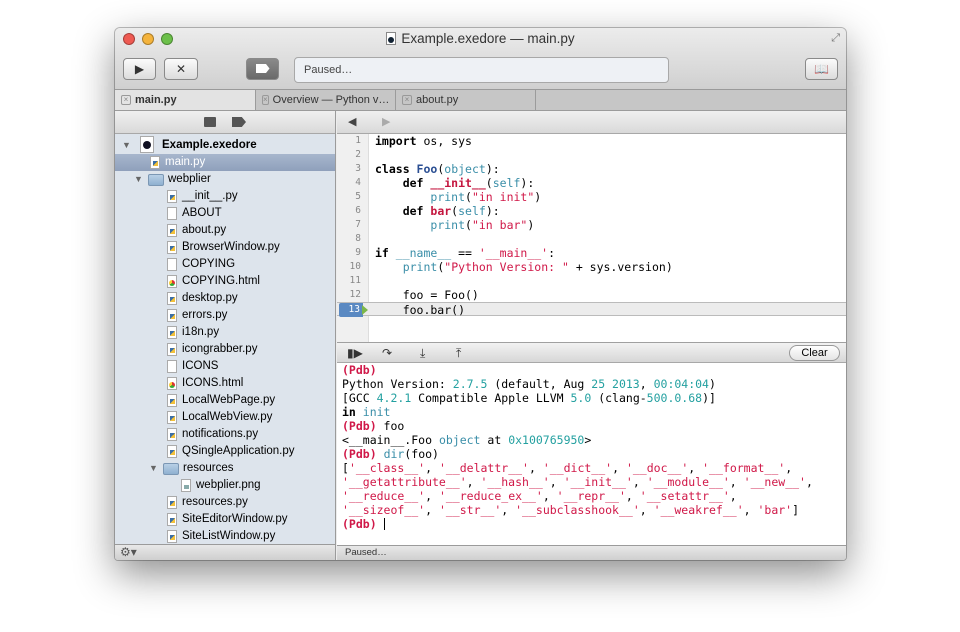 This screenshot has width=960, height=632. What do you see at coordinates (225, 162) in the screenshot?
I see `tree-file: main.py` at bounding box center [225, 162].